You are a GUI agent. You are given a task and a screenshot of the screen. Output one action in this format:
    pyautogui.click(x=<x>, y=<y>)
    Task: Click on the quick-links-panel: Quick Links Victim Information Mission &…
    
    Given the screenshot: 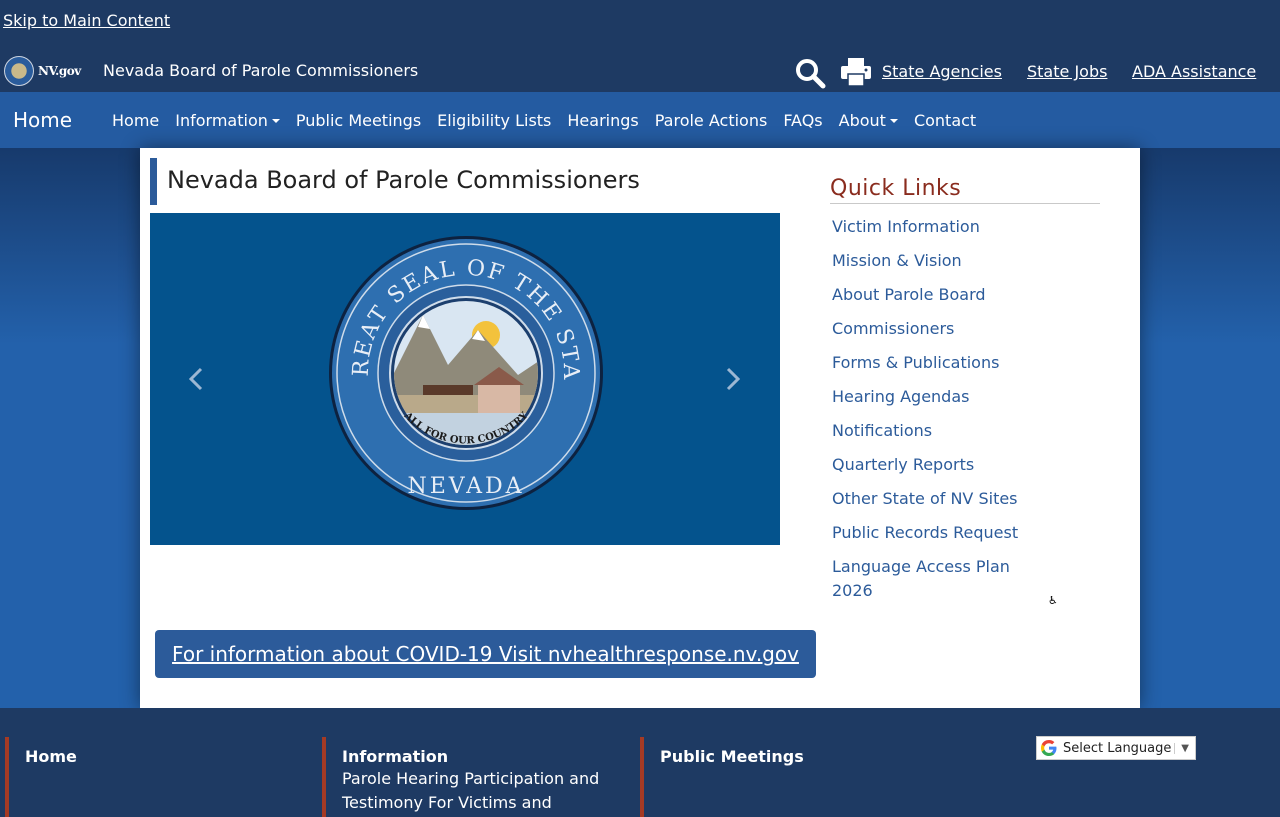 What is the action you would take?
    pyautogui.click(x=965, y=389)
    